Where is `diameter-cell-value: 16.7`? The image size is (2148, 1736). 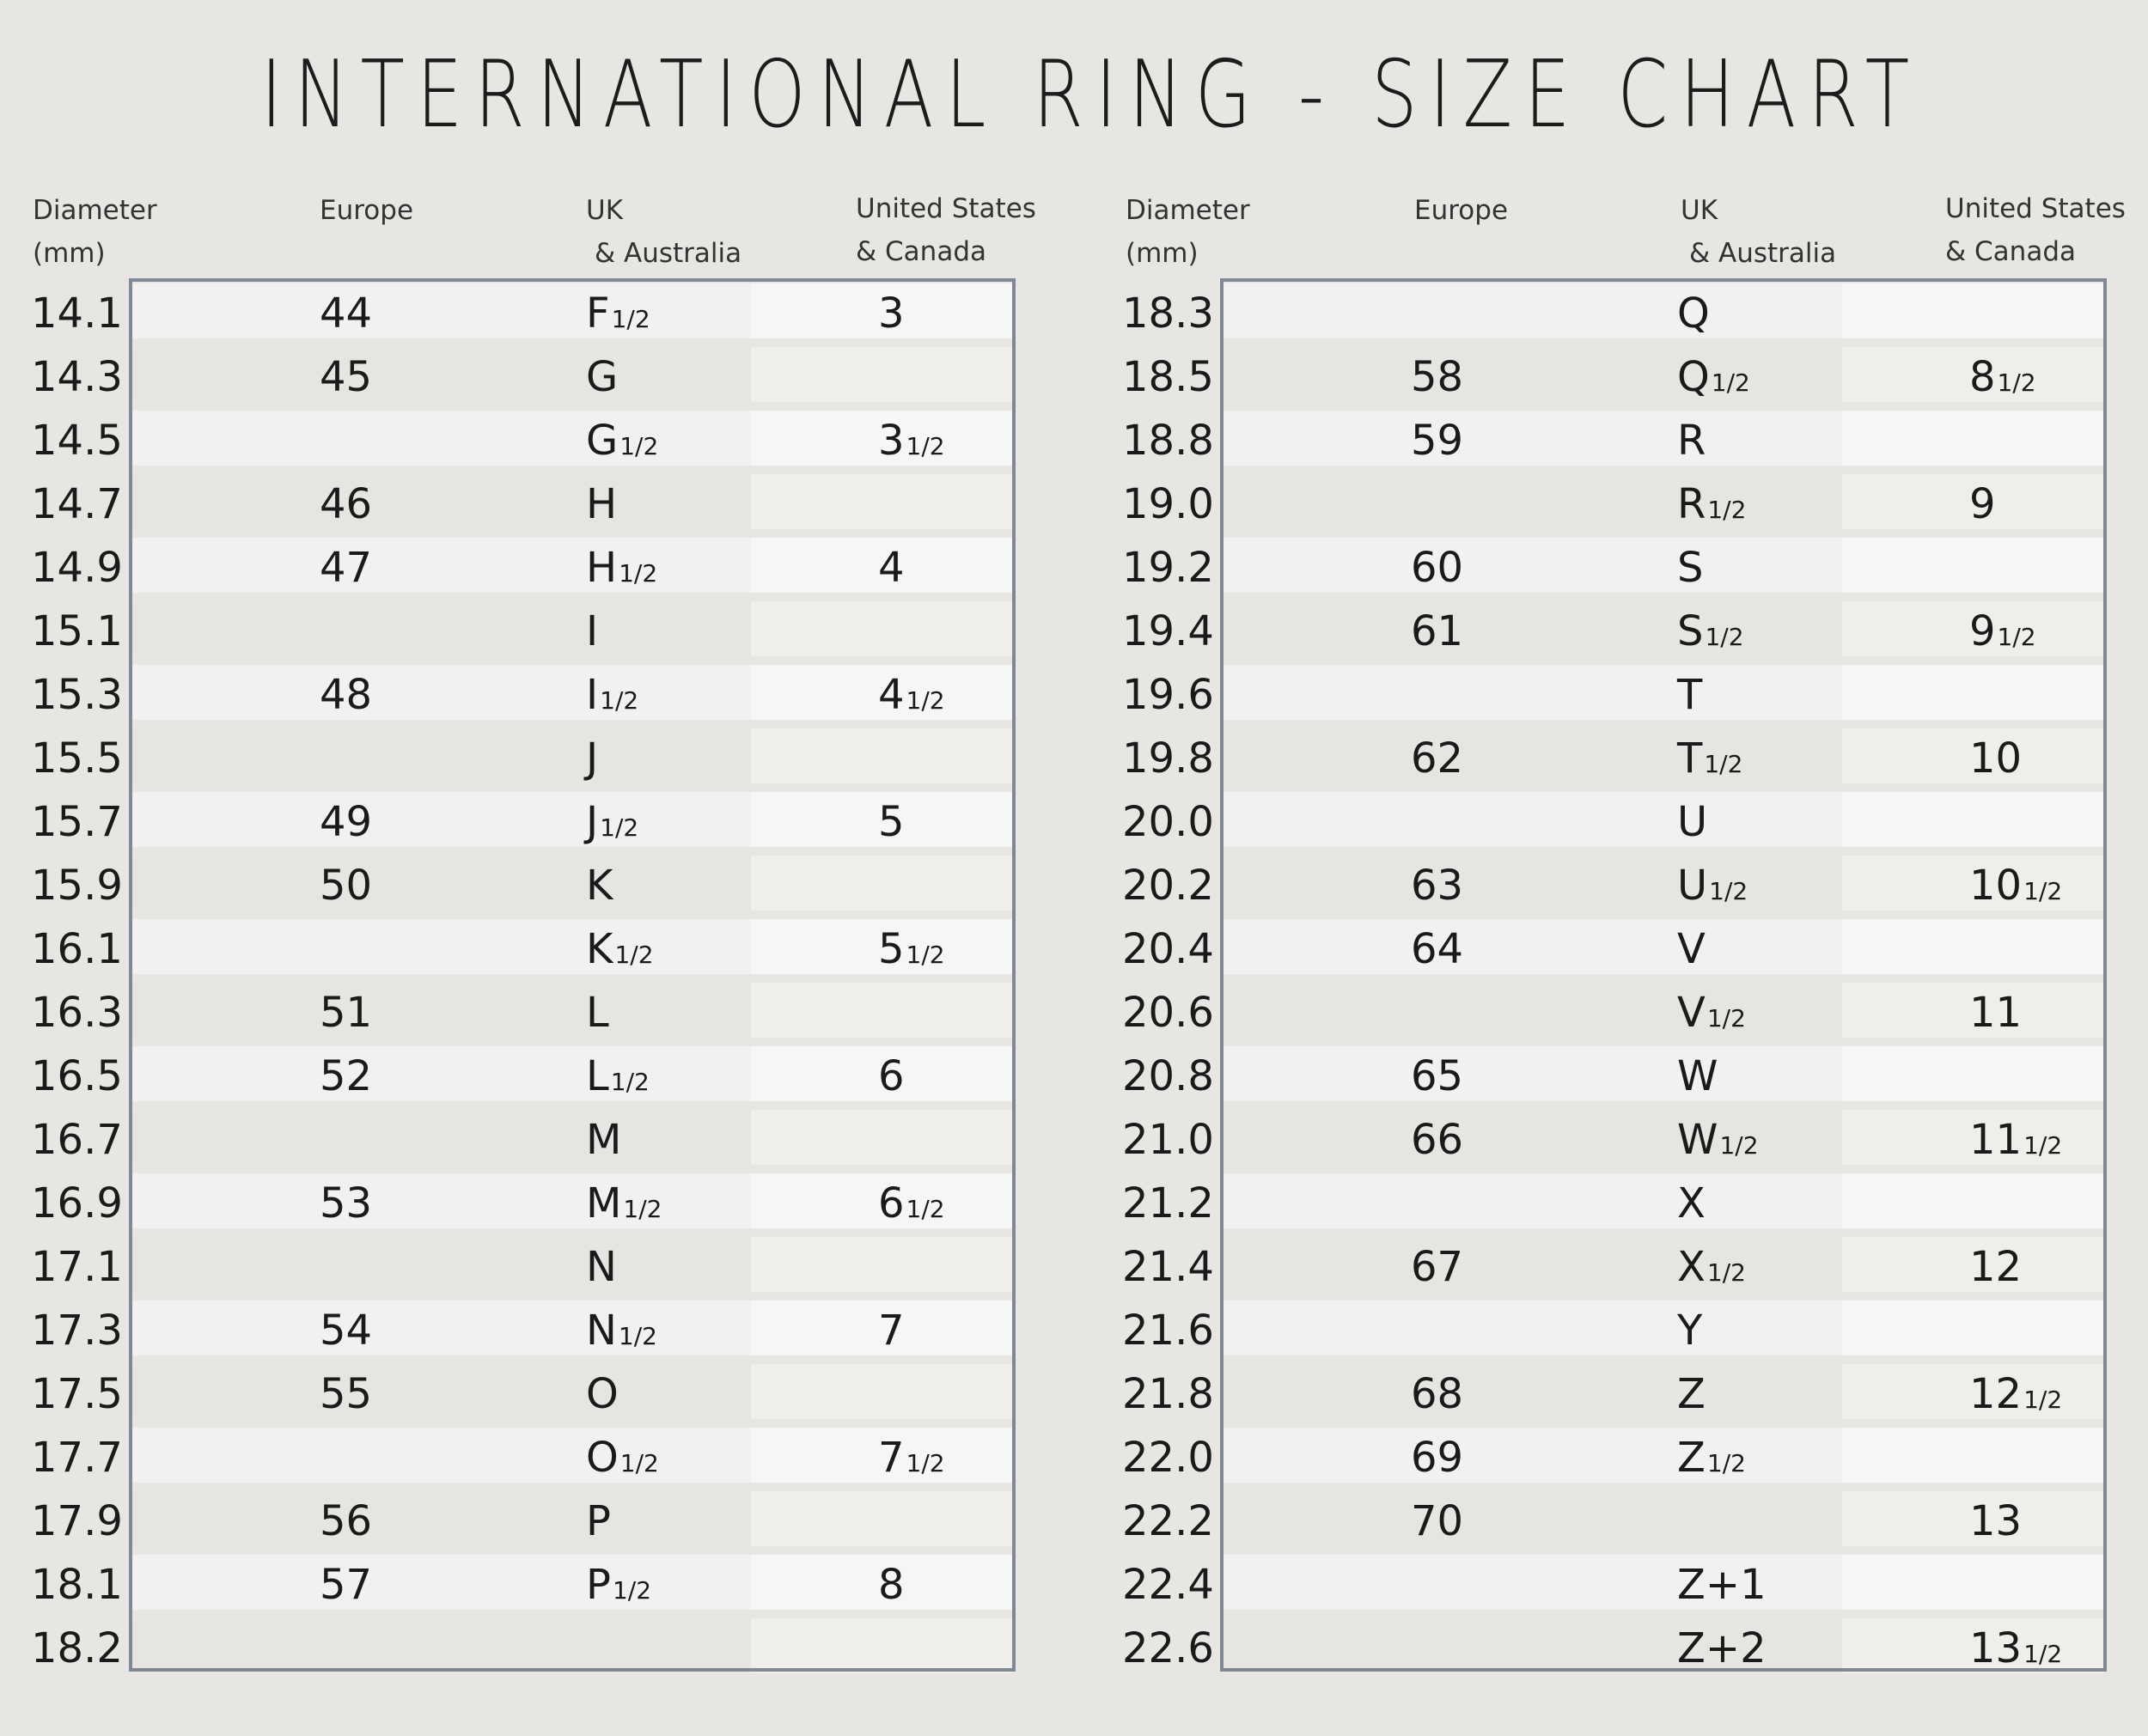 diameter-cell-value: 16.7 is located at coordinates (77, 1140).